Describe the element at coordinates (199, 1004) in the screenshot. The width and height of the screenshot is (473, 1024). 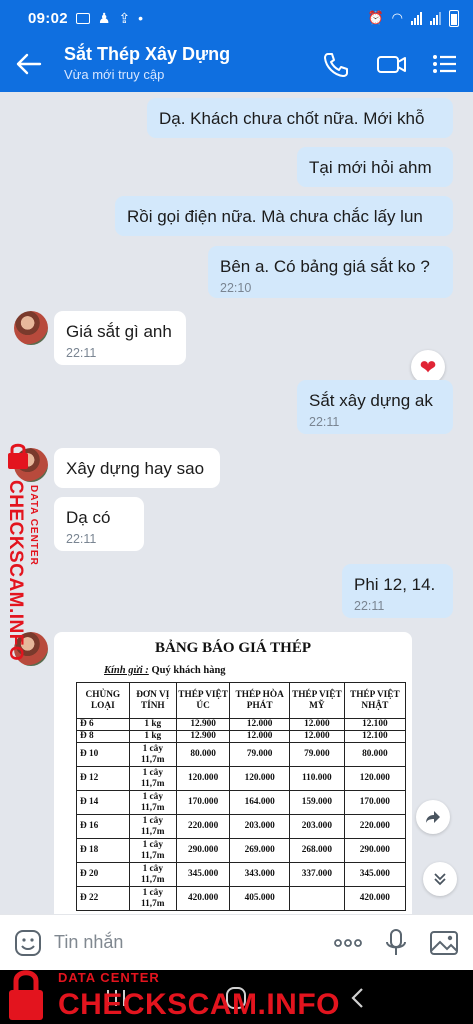
I see `watermark-brand: CHECKSCAM.INFO` at that location.